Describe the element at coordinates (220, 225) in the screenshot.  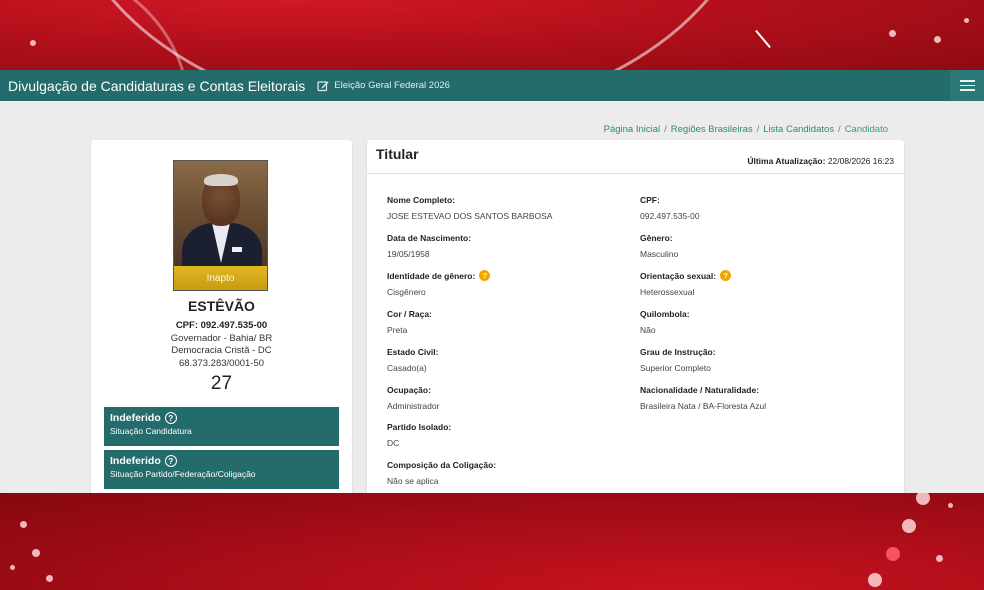
I see `candidate-photo: Inapto` at that location.